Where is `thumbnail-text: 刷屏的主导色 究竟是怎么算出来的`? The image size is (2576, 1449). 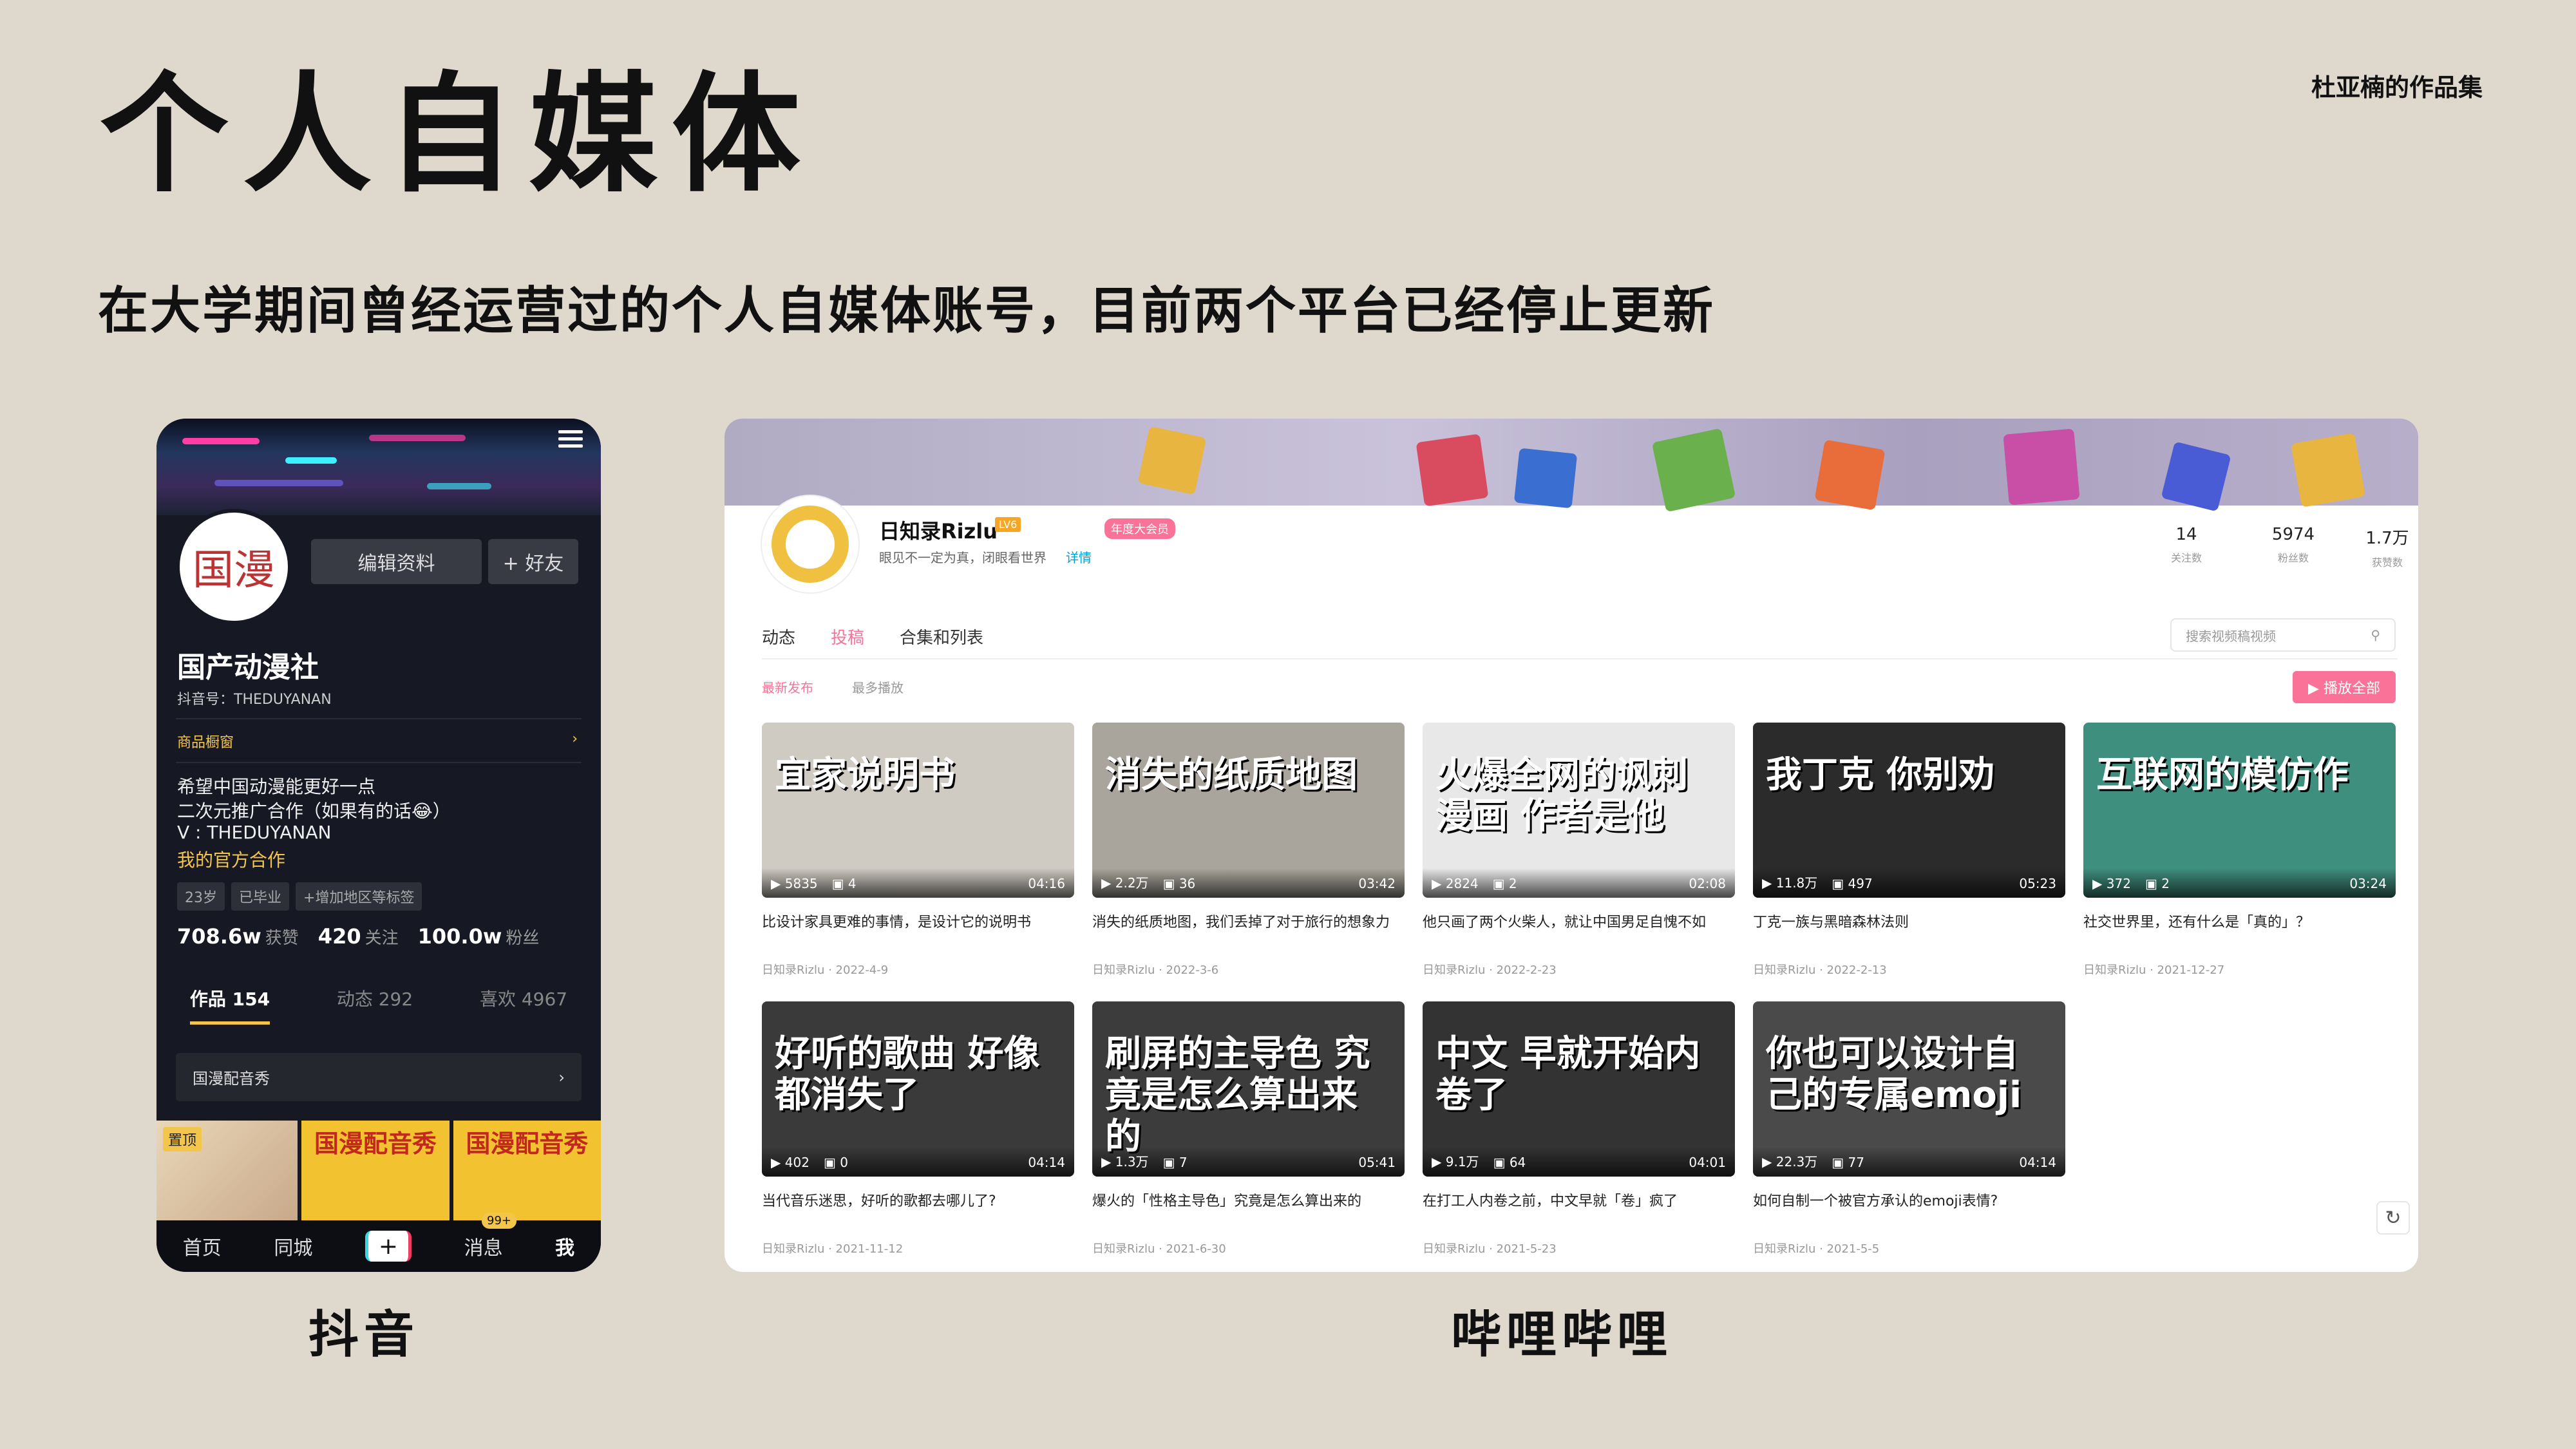
thumbnail-text: 刷屏的主导色 究竟是怎么算出来的 is located at coordinates (1237, 1095).